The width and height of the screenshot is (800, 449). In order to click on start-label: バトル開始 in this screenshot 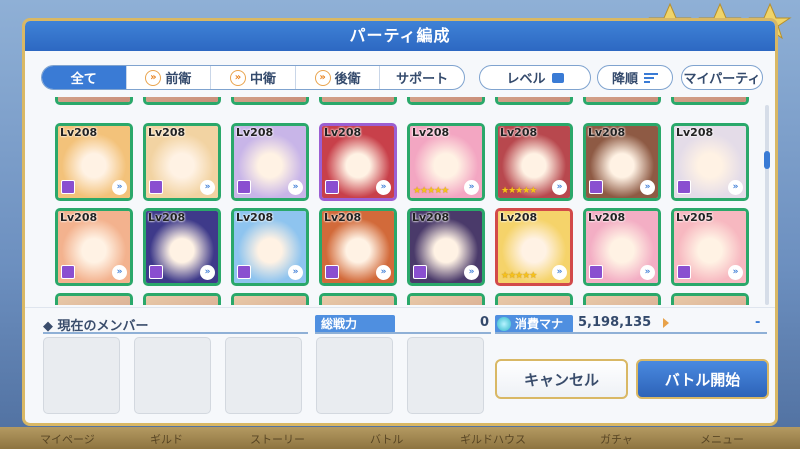, I will do `click(702, 379)`.